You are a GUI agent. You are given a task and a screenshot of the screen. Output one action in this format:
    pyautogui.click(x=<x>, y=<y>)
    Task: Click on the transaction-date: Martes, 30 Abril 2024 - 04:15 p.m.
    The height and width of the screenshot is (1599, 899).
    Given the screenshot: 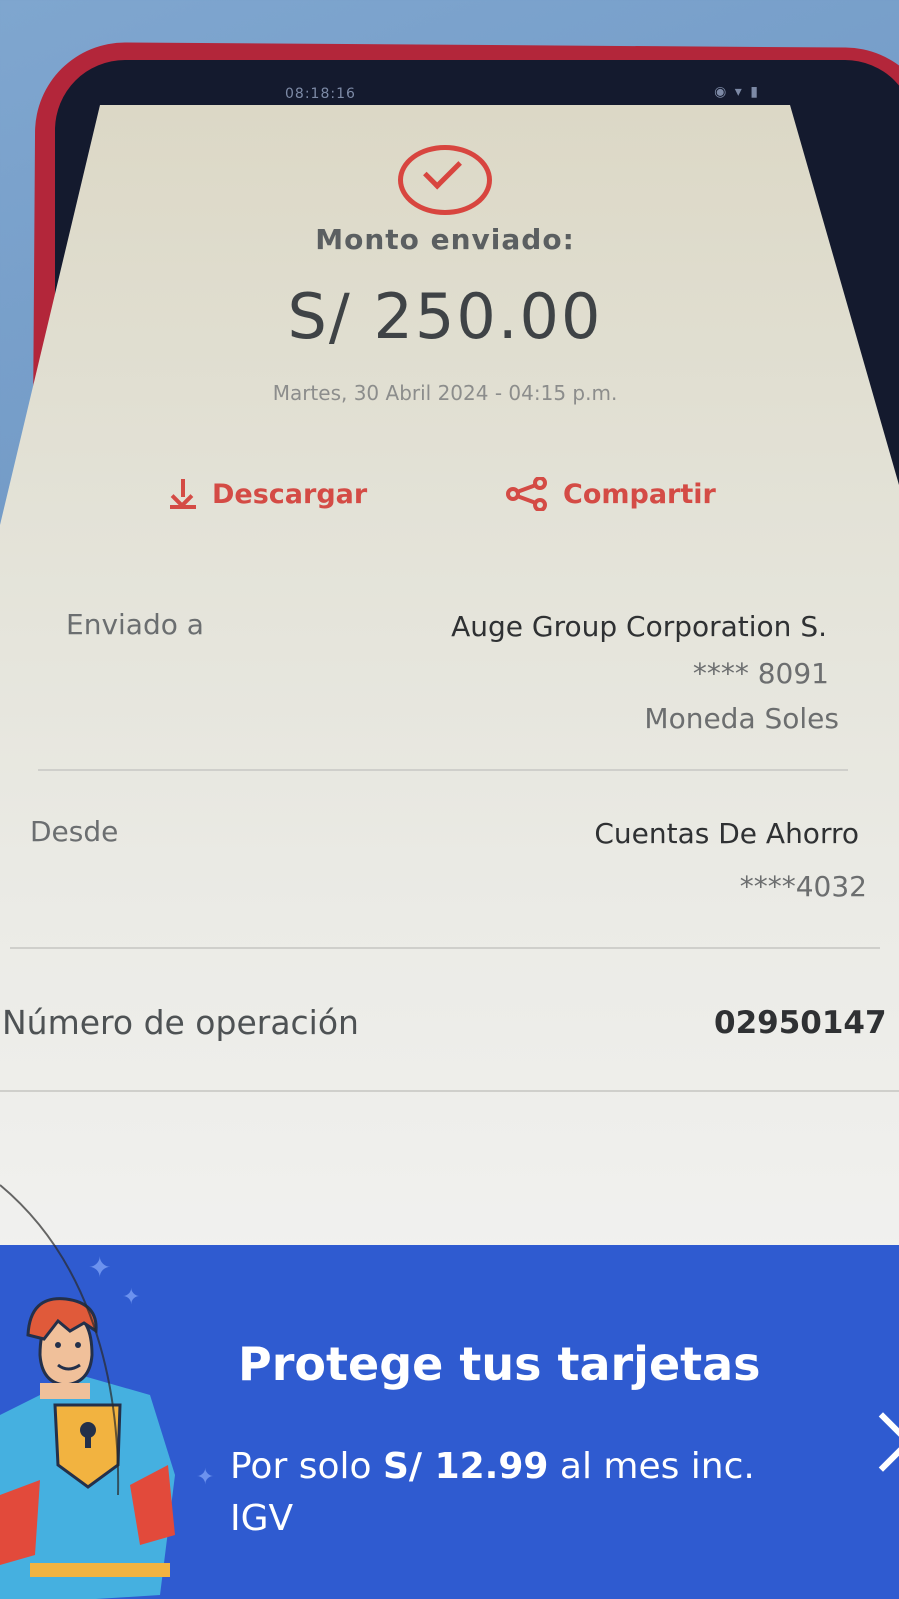 What is the action you would take?
    pyautogui.click(x=445, y=393)
    